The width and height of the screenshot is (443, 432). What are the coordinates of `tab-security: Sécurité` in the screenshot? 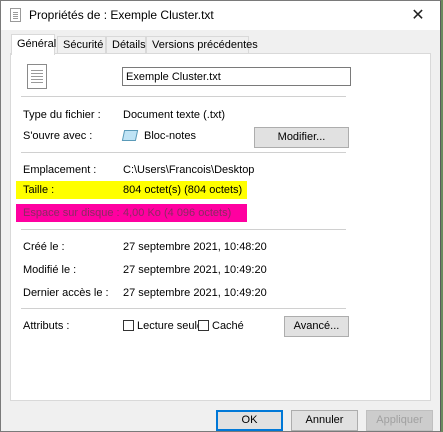 It's located at (81, 44).